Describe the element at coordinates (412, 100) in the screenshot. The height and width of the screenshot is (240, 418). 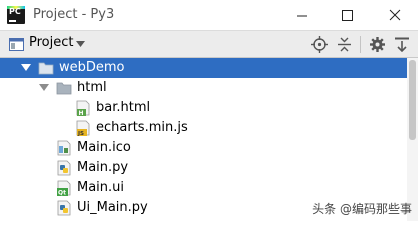
I see `scrollbar-thumb` at that location.